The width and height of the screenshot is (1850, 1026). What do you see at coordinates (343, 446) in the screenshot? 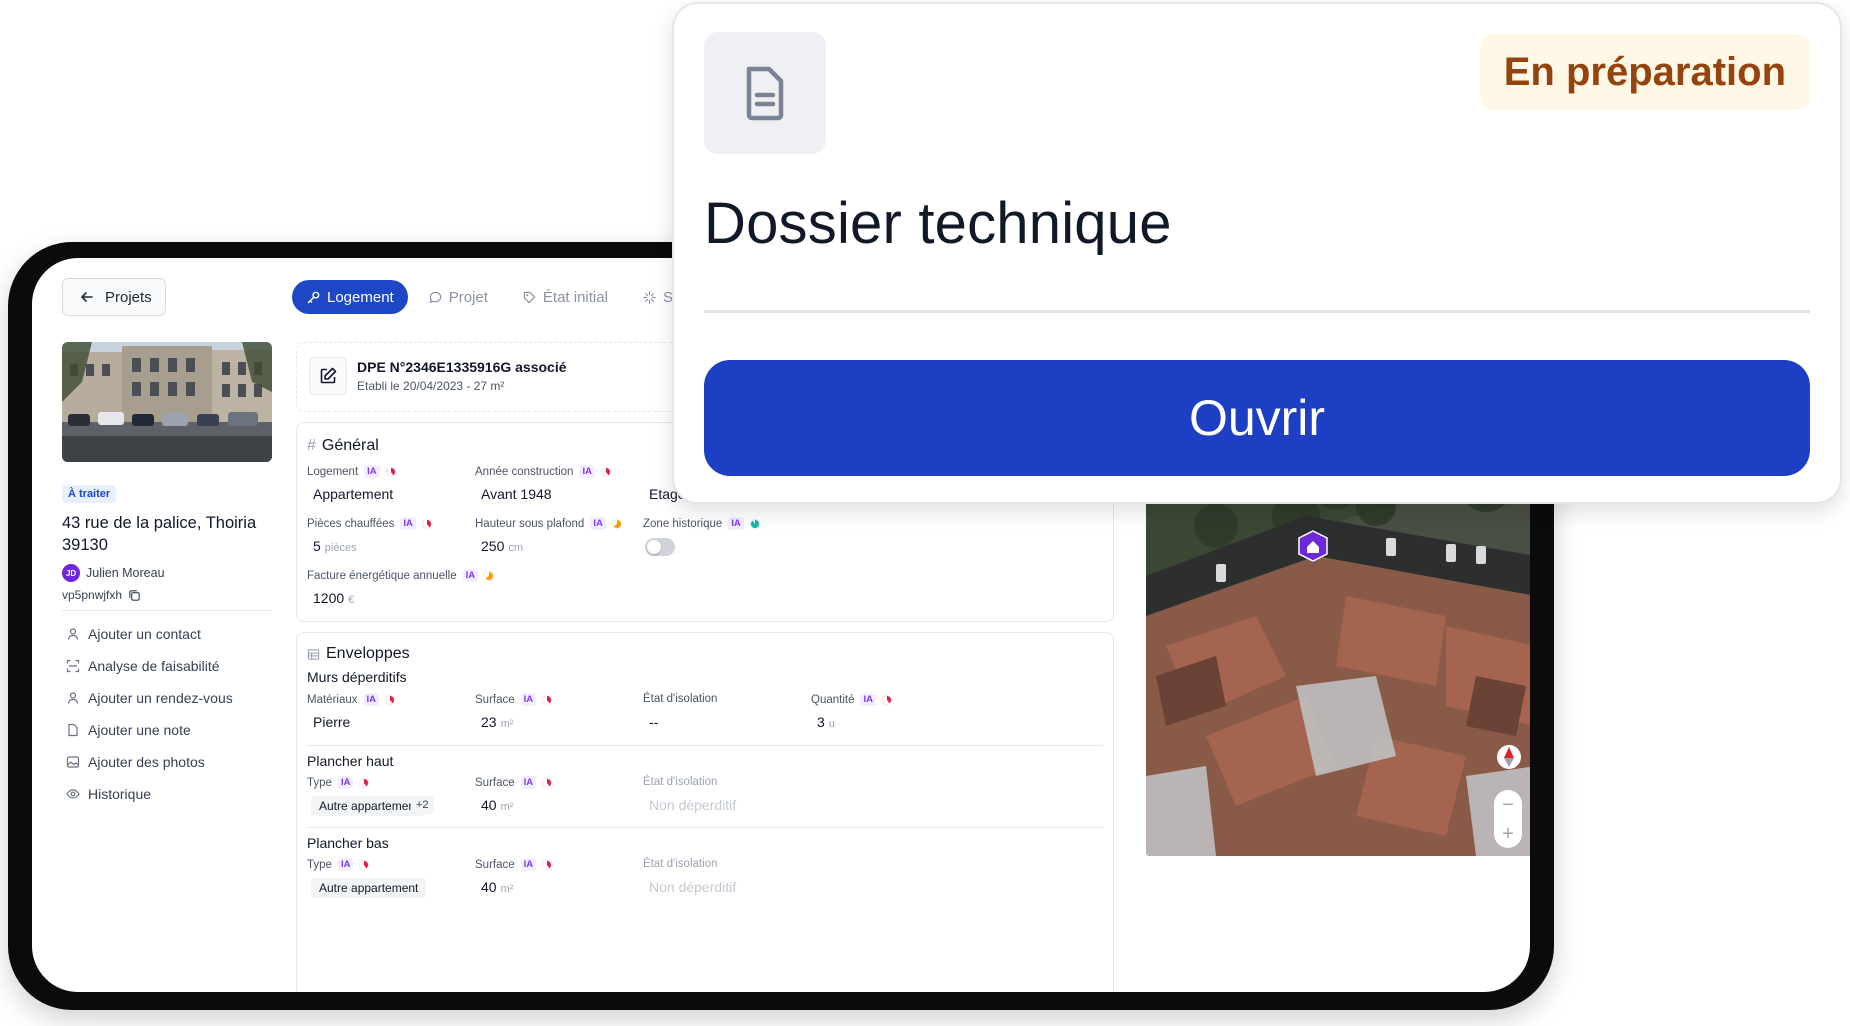
I see `general-title: # Général` at bounding box center [343, 446].